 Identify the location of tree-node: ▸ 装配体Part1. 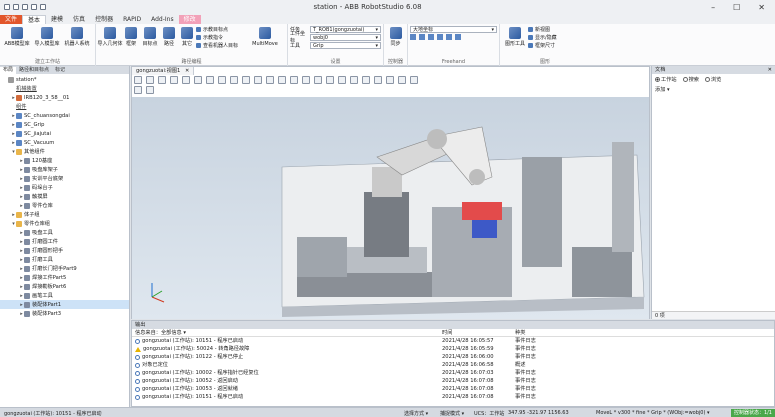
(64, 304).